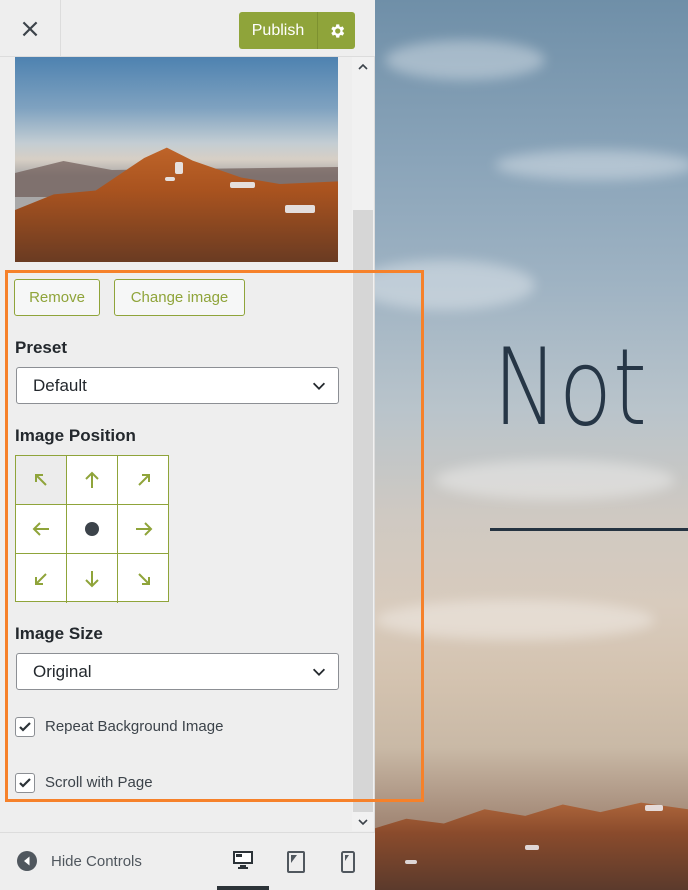  I want to click on mountain, so click(176, 204).